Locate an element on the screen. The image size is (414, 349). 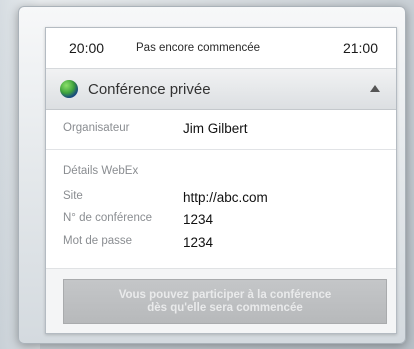
organizer-row: Organisateur Jim Gilbert is located at coordinates (221, 129).